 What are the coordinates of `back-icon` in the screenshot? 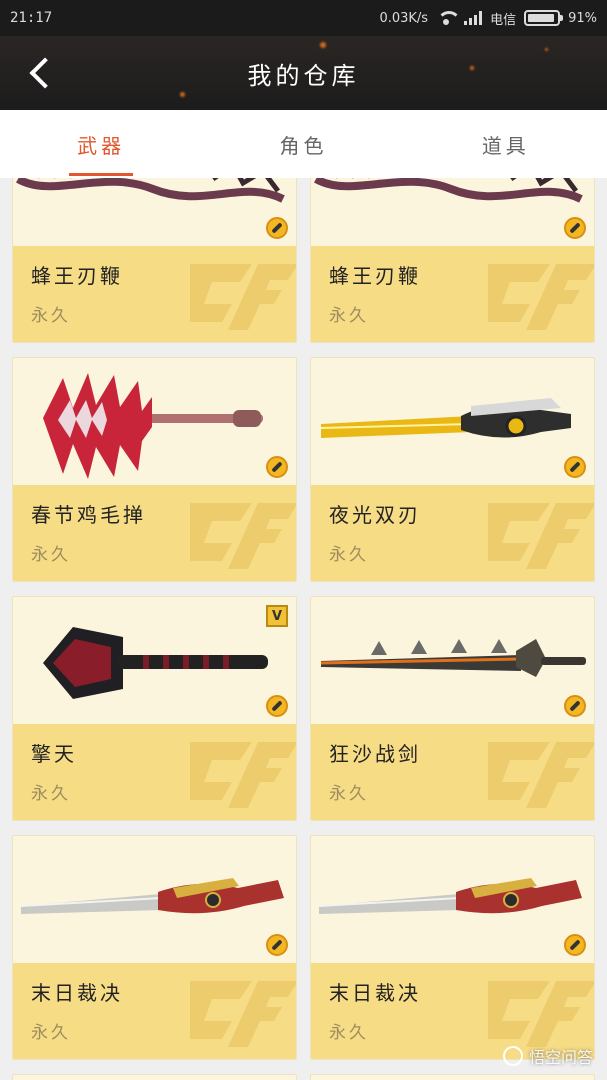 It's located at (41, 73).